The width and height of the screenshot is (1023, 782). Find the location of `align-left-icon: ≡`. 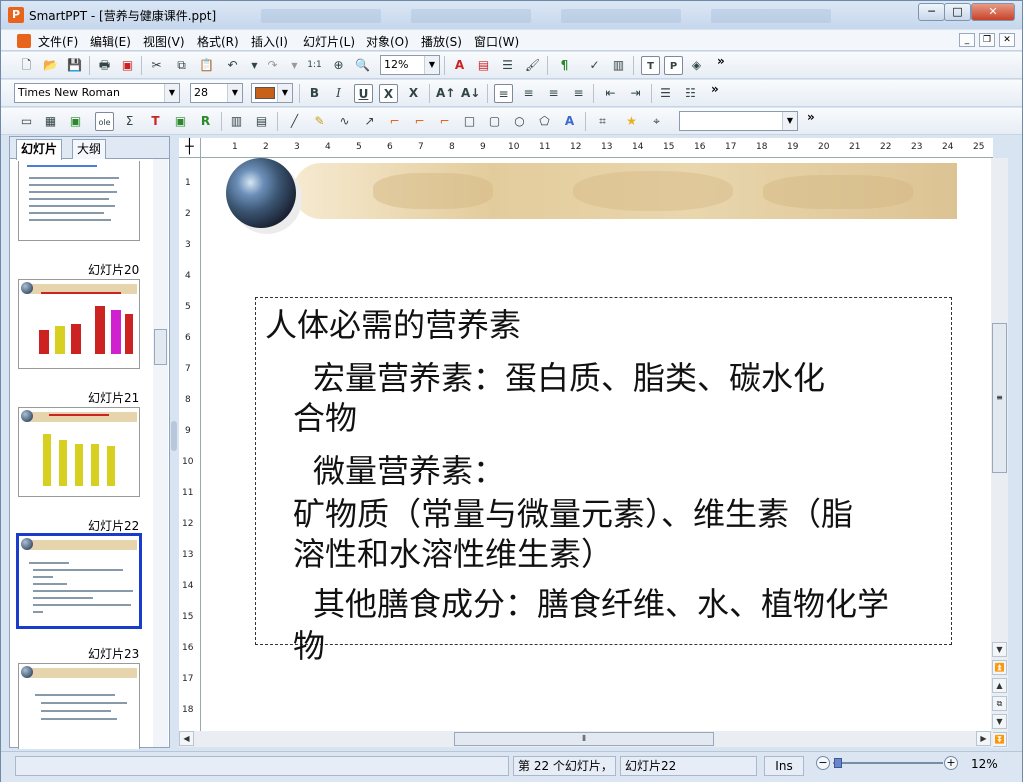

align-left-icon: ≡ is located at coordinates (503, 93).